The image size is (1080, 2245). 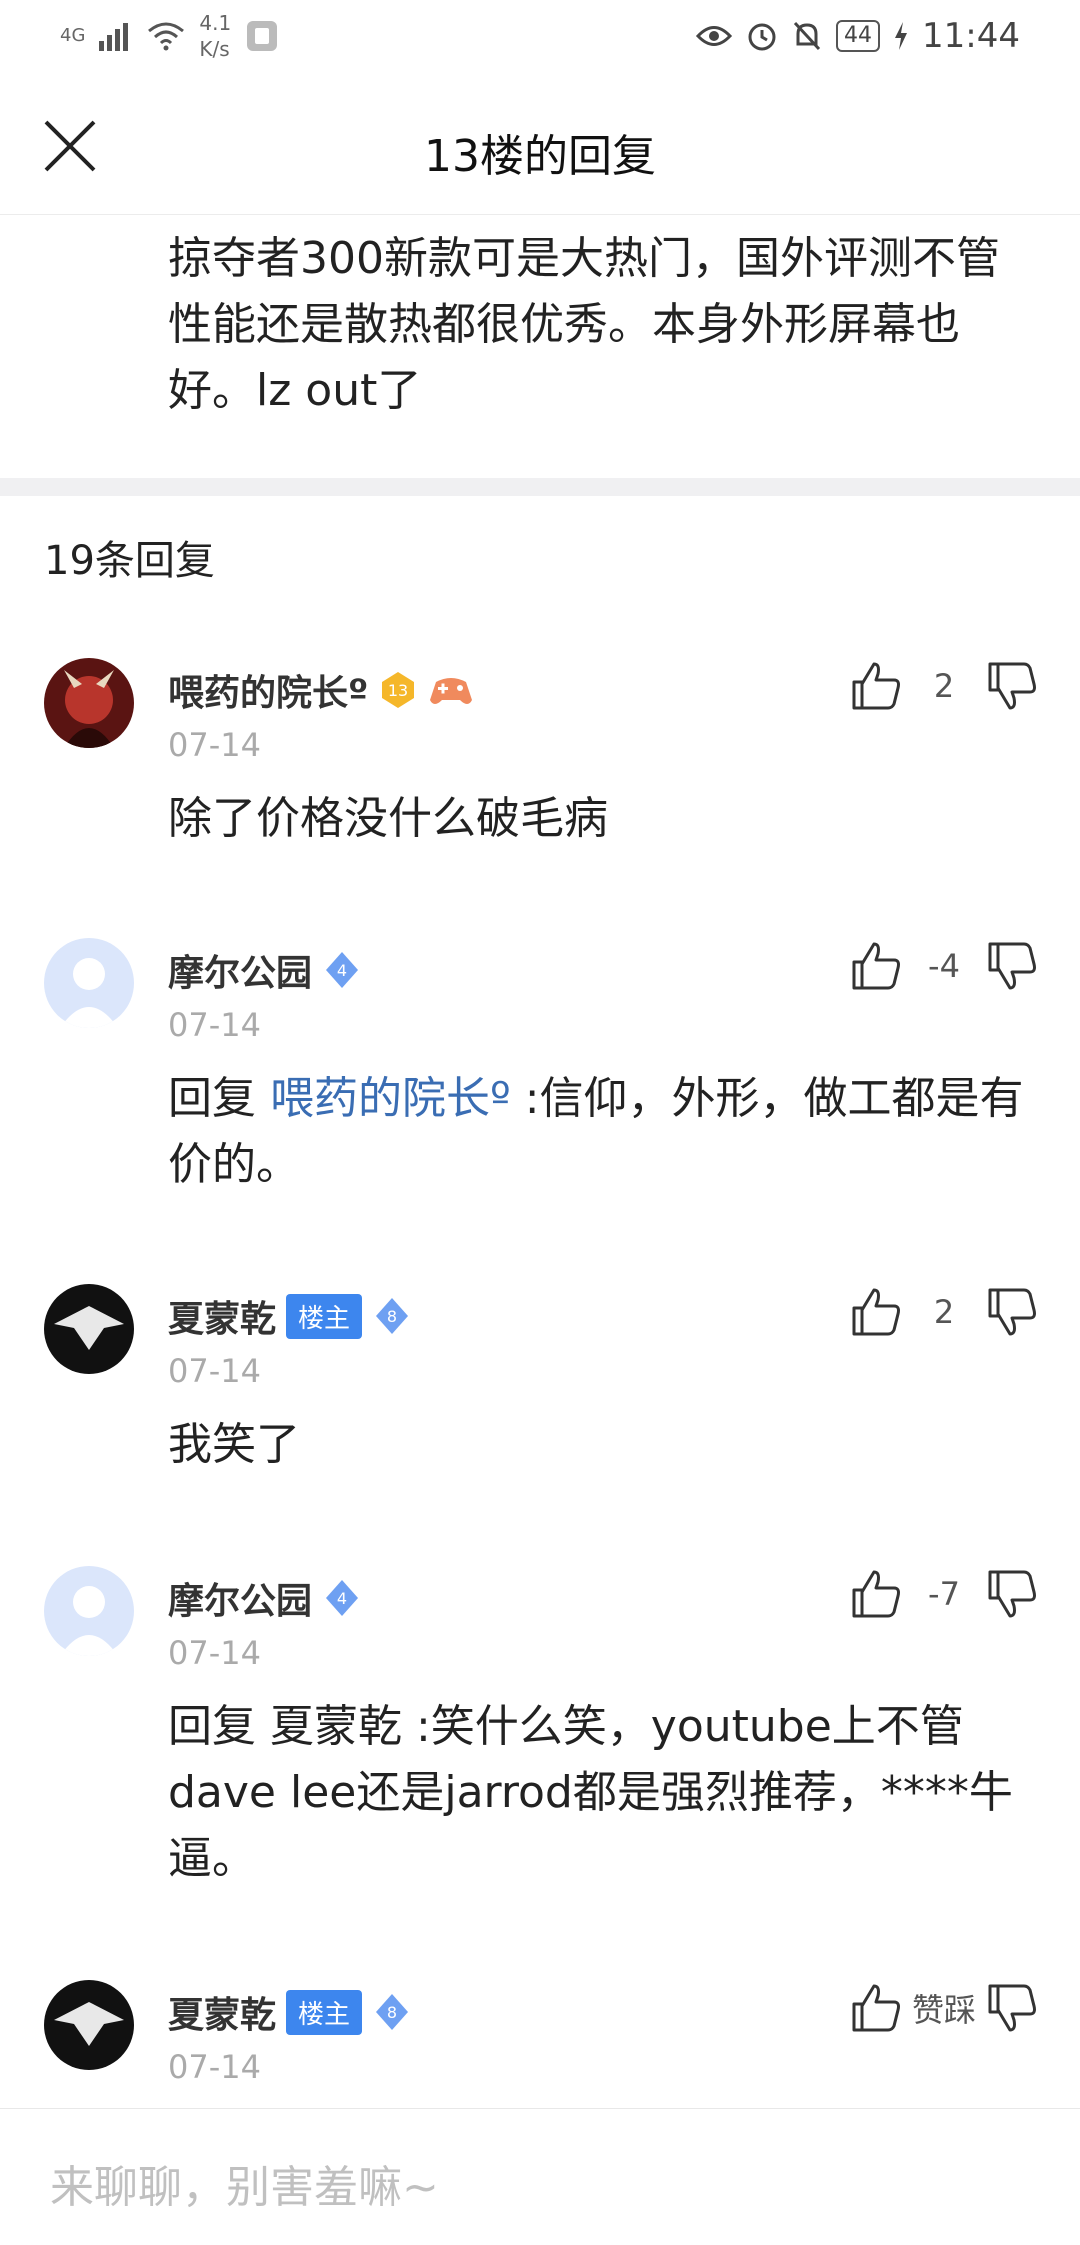 I want to click on comment-input-bar: 来聊聊，别害羞嘛~, so click(x=540, y=2176).